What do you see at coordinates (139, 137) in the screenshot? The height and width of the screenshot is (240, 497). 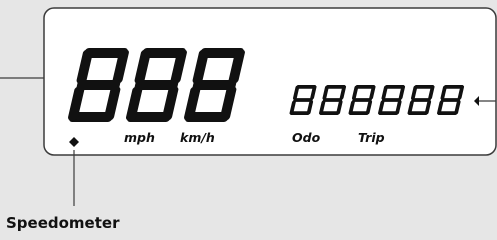 I see `unit-mph: mph` at bounding box center [139, 137].